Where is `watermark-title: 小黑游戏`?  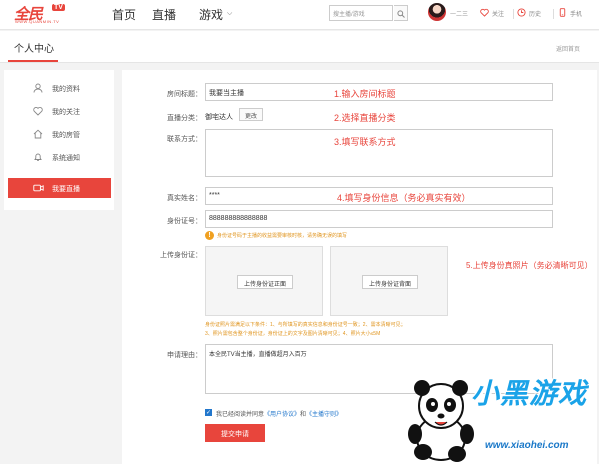
watermark-title: 小黑游戏 is located at coordinates (529, 393).